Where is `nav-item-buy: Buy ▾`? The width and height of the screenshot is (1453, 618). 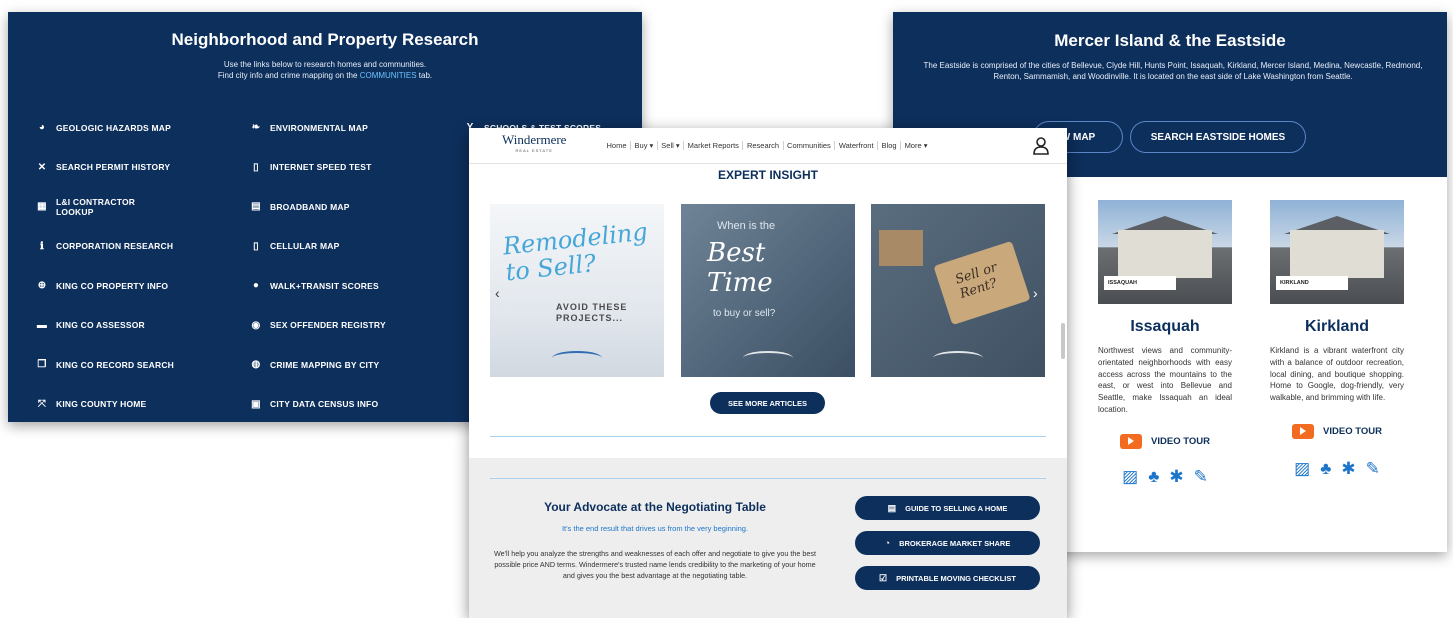
nav-item-buy: Buy ▾ is located at coordinates (643, 145).